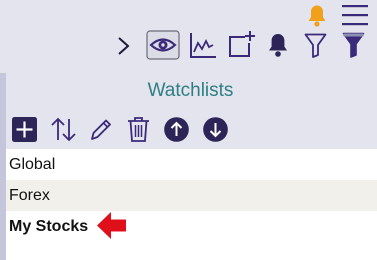 This screenshot has height=260, width=377. Describe the element at coordinates (278, 45) in the screenshot. I see `bell-icon` at that location.